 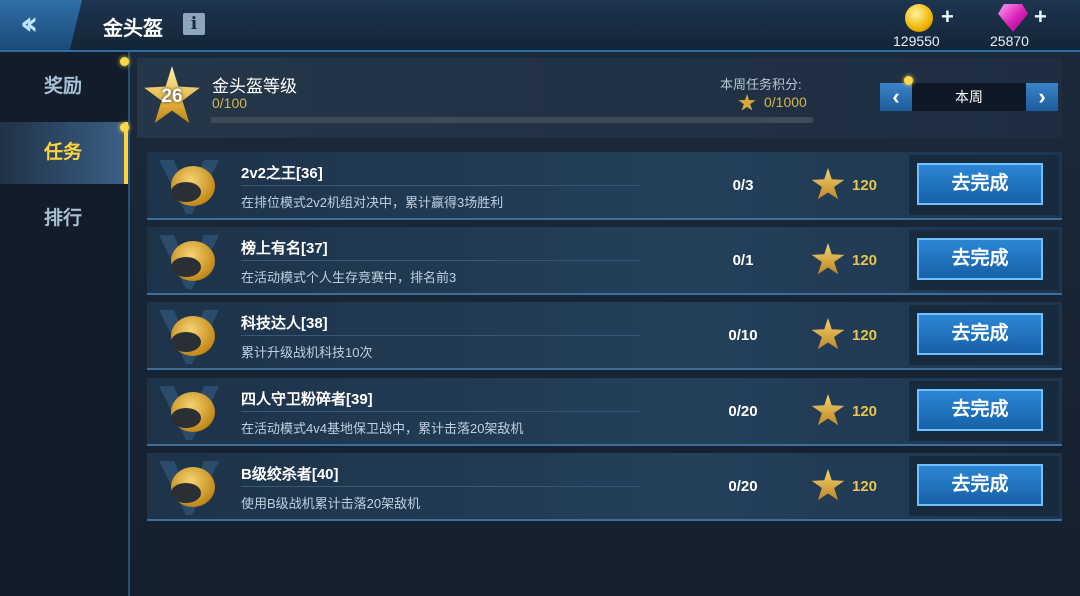 I want to click on chevron-right-icon: ›, so click(x=1042, y=96).